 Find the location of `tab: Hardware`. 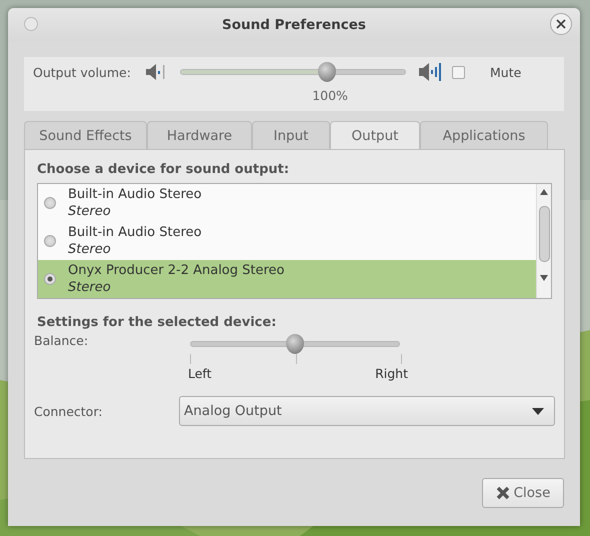

tab: Hardware is located at coordinates (199, 135).